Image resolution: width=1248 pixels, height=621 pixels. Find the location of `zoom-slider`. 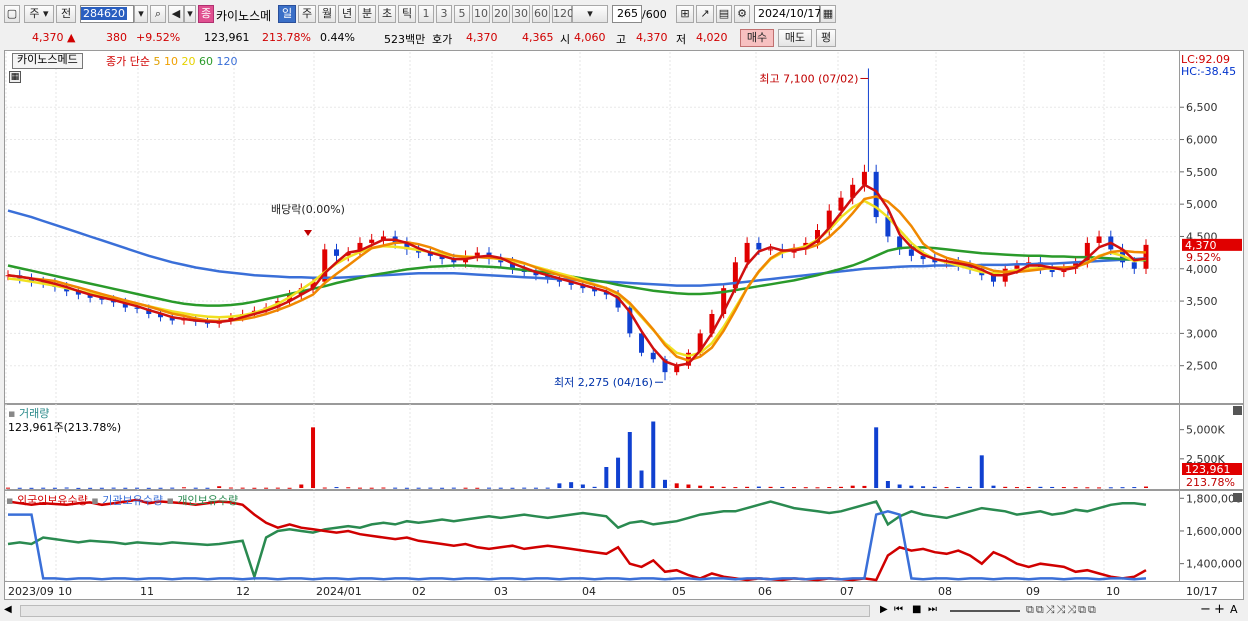

zoom-slider is located at coordinates (985, 611).